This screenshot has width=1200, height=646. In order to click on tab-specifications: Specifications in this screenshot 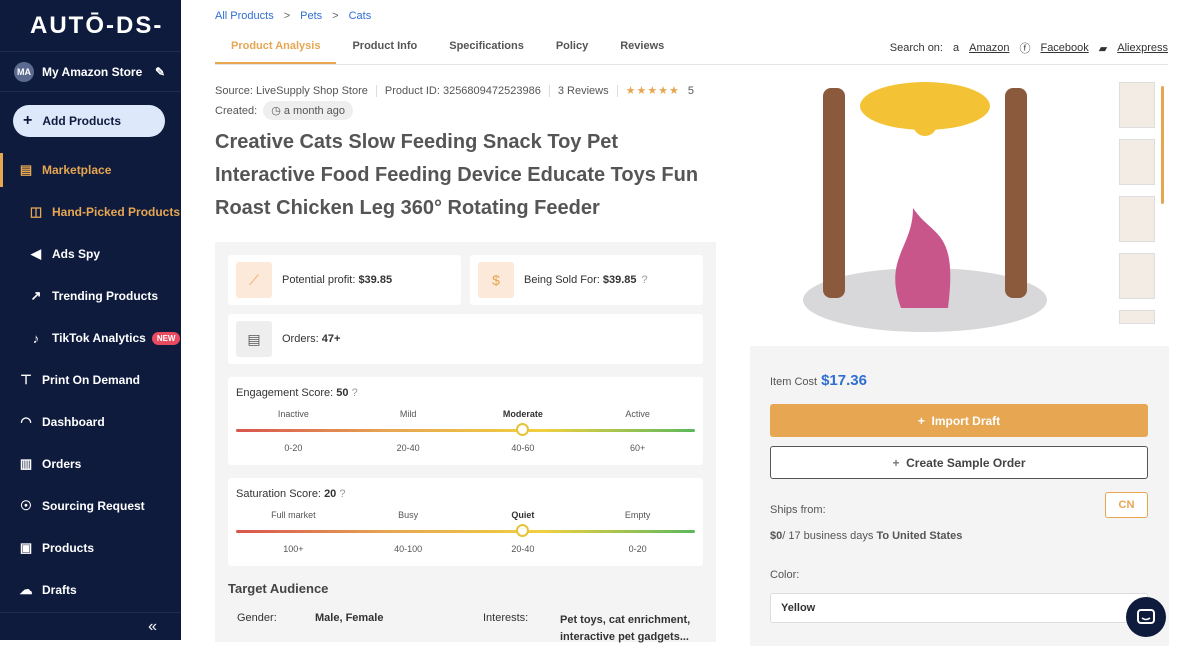, I will do `click(486, 47)`.